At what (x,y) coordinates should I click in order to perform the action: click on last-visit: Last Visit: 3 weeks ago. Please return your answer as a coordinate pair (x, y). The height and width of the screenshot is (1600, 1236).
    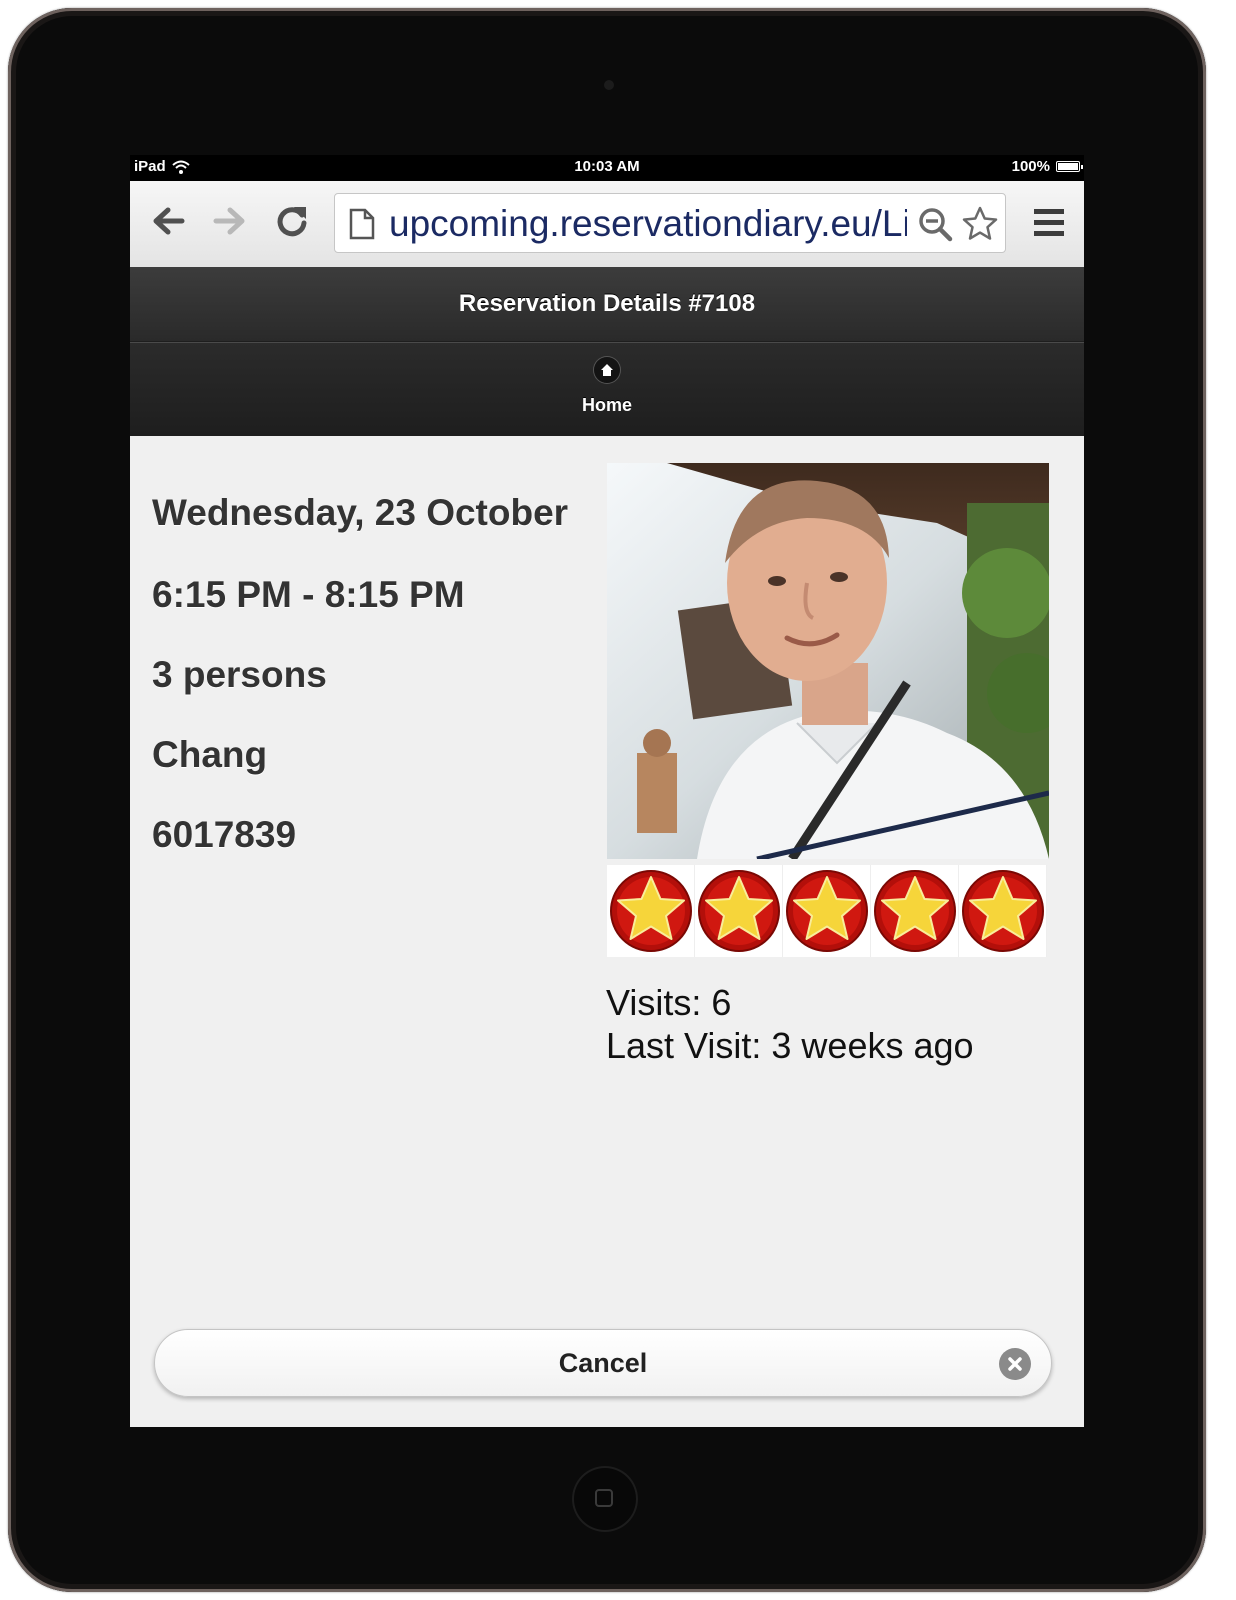
    Looking at the image, I should click on (790, 1045).